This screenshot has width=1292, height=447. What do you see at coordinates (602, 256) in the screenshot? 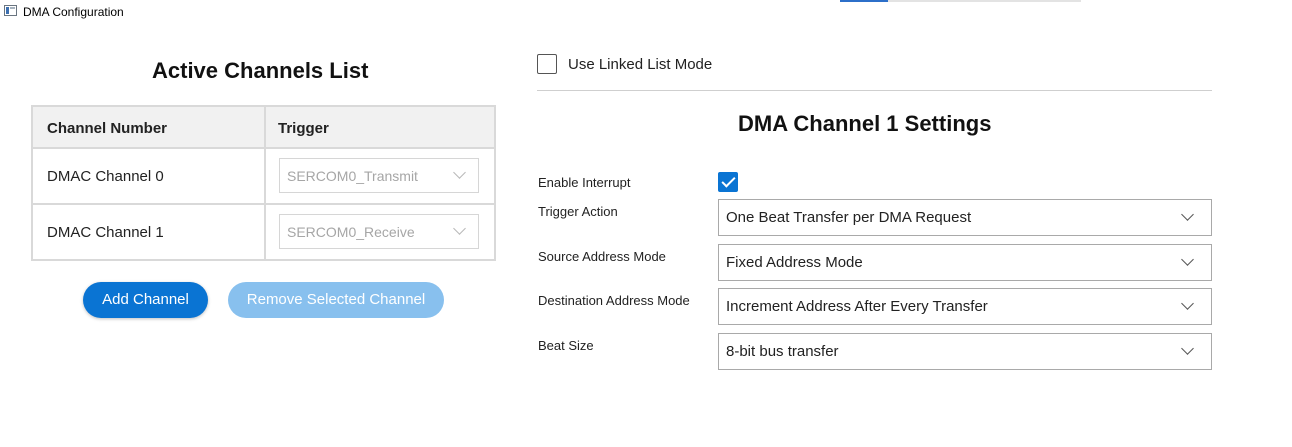
I see `source-address-mode-label: Source Address Mode` at bounding box center [602, 256].